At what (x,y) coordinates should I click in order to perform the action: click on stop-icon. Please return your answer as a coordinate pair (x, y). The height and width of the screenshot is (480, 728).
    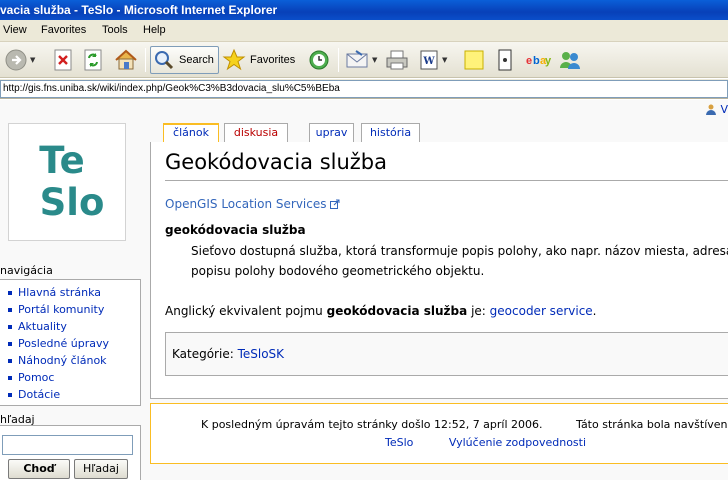
    Looking at the image, I should click on (63, 60).